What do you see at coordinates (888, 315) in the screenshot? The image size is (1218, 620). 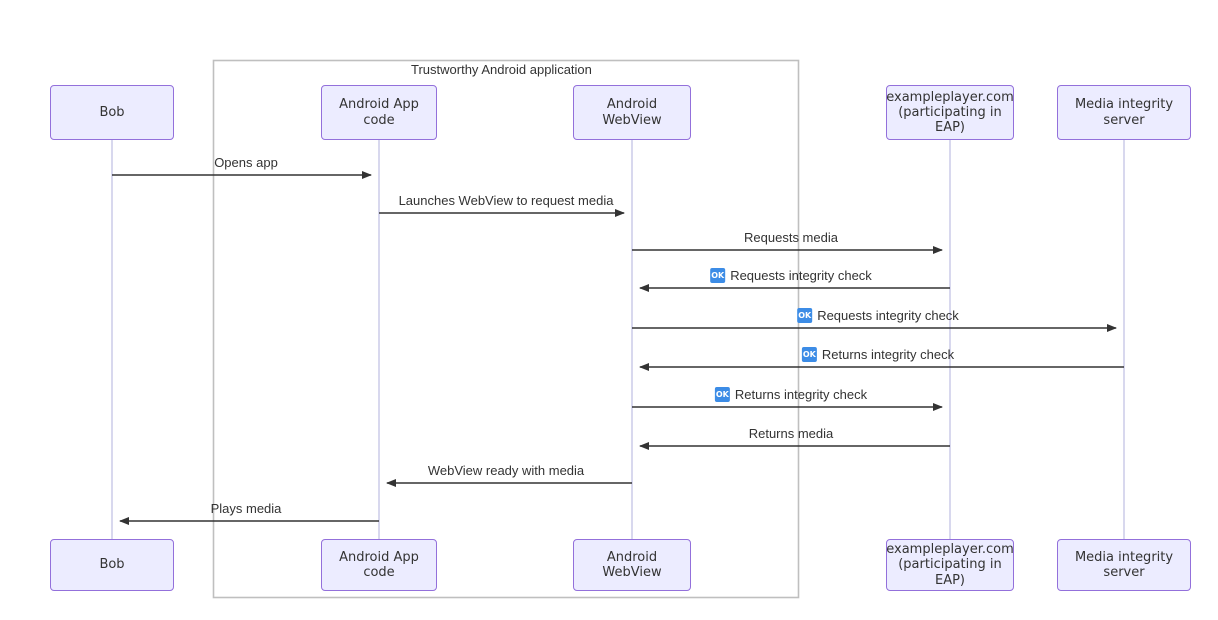 I see `message-text-5: Requests integrity check` at bounding box center [888, 315].